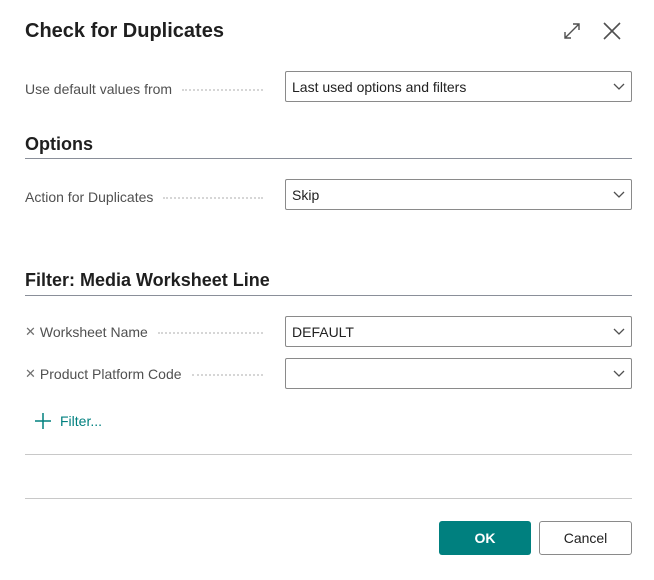 The image size is (654, 580). What do you see at coordinates (572, 33) in the screenshot?
I see `expand-icon` at bounding box center [572, 33].